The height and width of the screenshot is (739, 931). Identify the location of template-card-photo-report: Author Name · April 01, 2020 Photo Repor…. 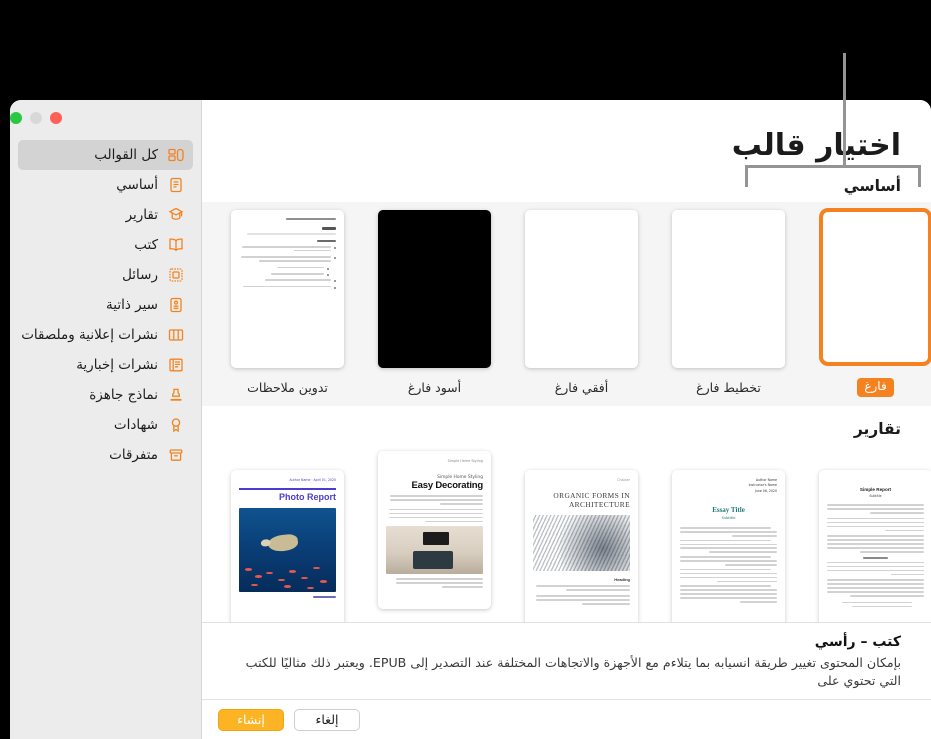
(287, 544).